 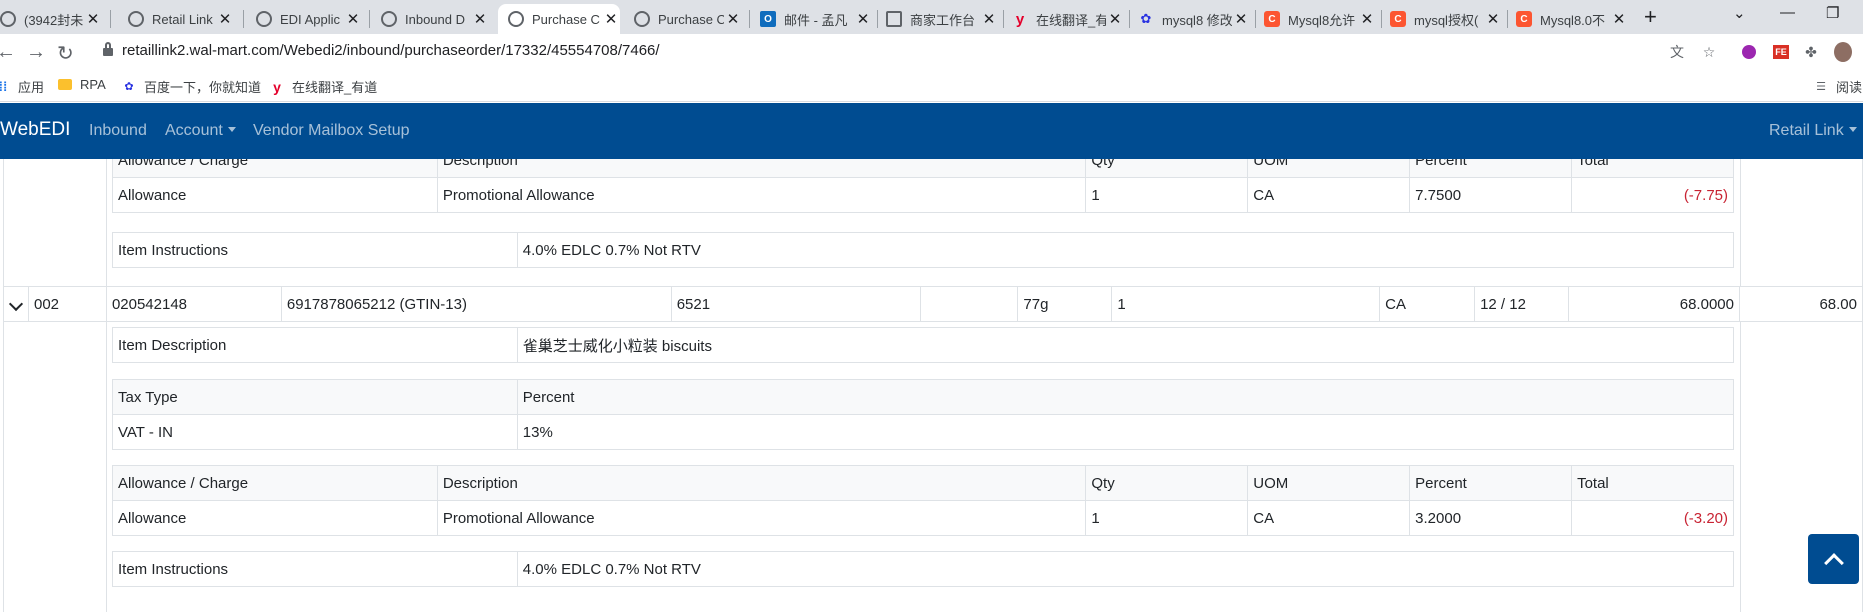 I want to click on table-header-row: Tax Type Percent, so click(x=923, y=397).